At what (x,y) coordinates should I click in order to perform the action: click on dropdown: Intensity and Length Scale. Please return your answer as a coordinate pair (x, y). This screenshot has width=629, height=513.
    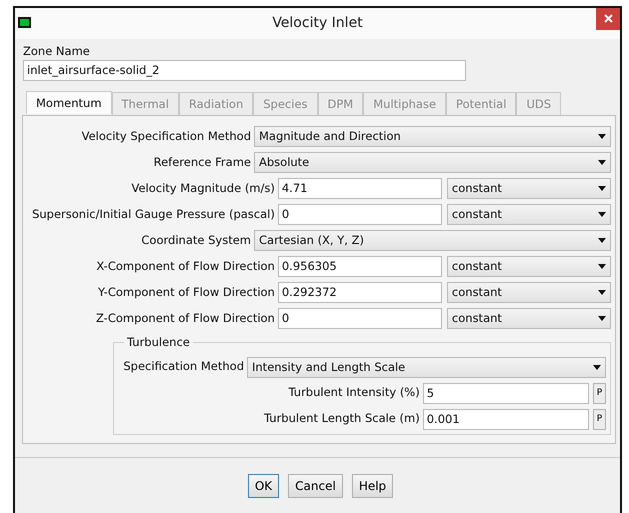
    Looking at the image, I should click on (426, 367).